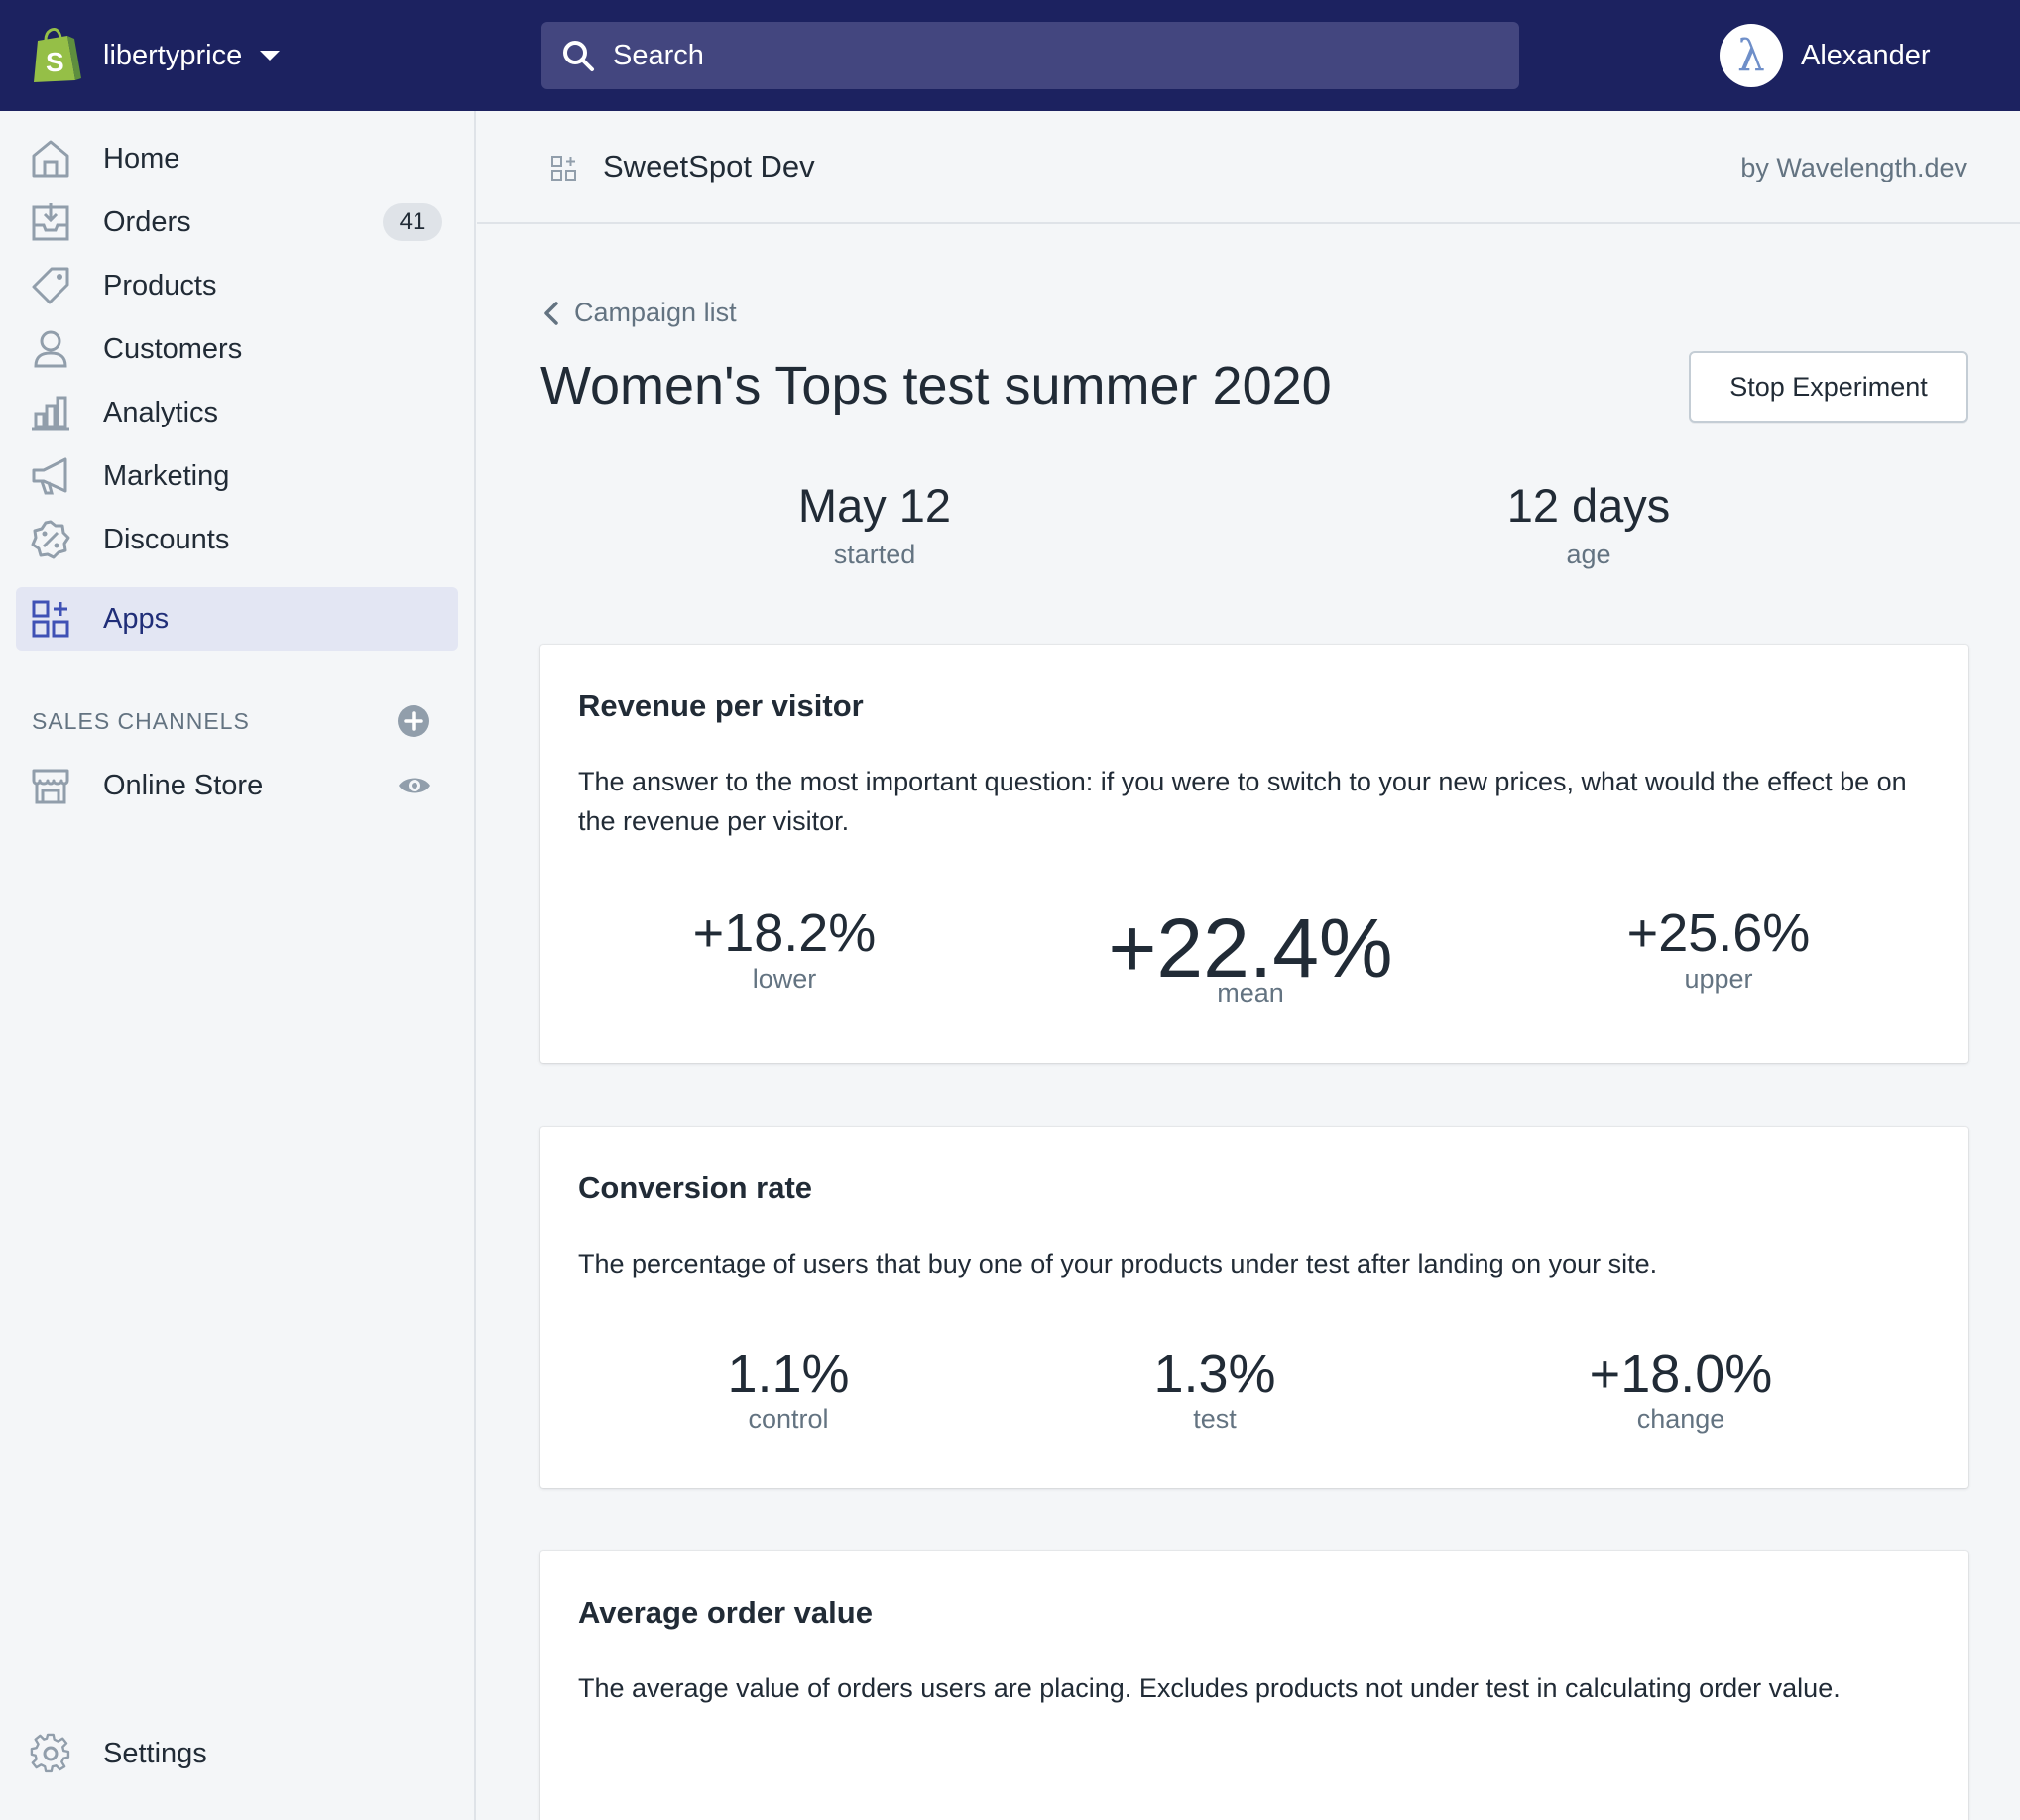 The width and height of the screenshot is (2020, 1820). What do you see at coordinates (50, 476) in the screenshot?
I see `megaphone-icon` at bounding box center [50, 476].